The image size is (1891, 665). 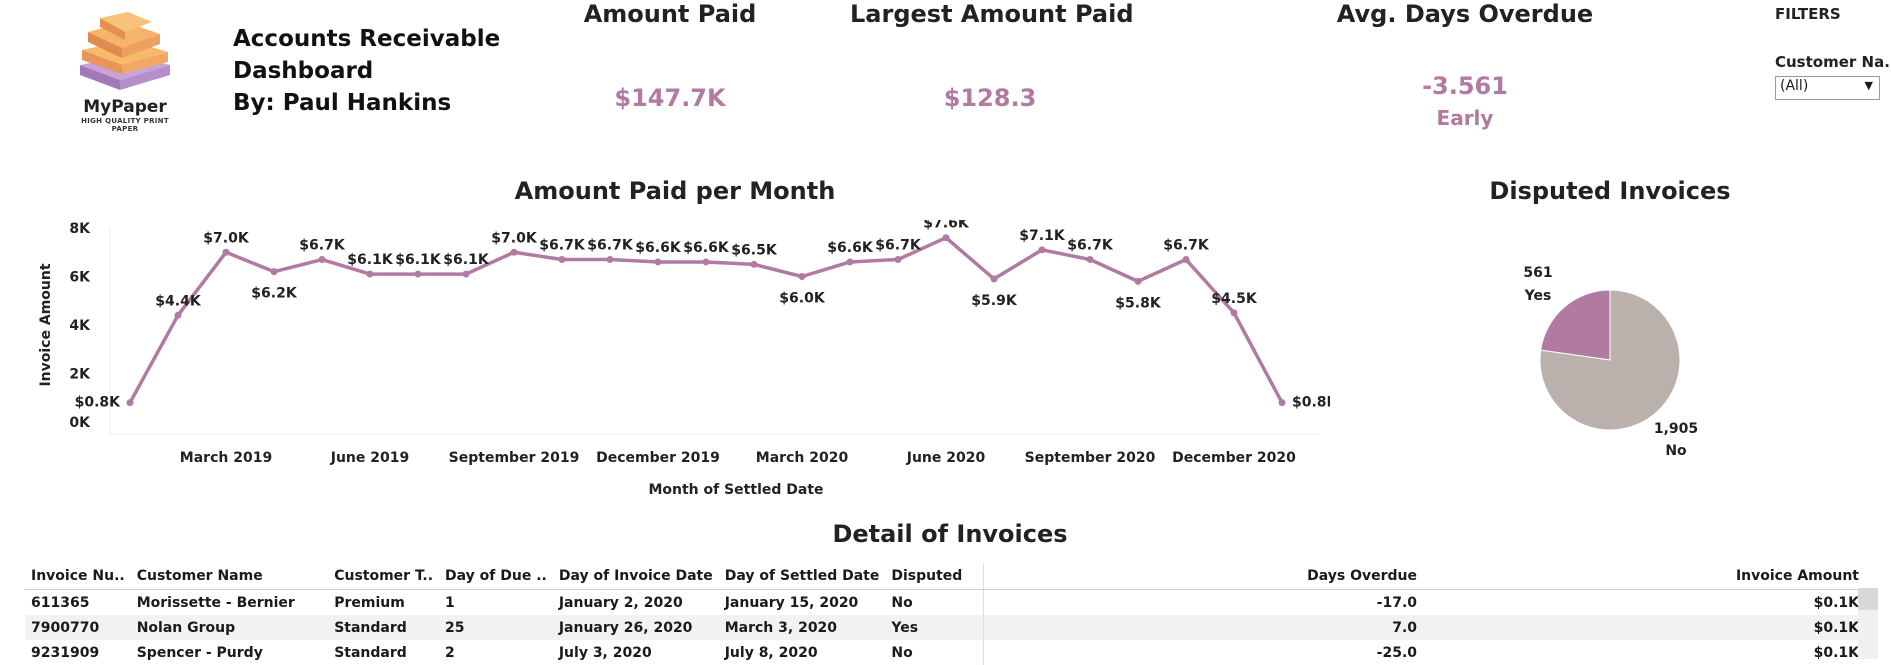 I want to click on table-cell: -25.0, so click(x=1203, y=652).